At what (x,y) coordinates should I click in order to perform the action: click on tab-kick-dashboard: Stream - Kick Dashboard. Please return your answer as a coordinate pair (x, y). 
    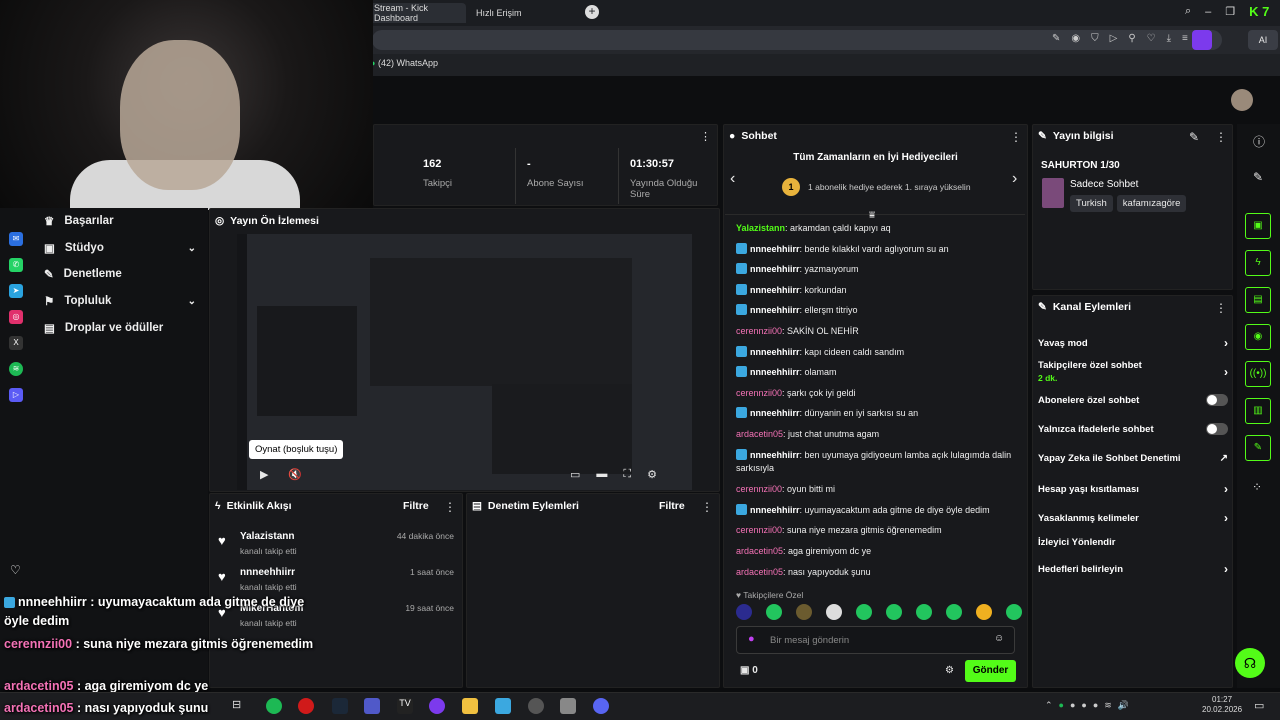
    Looking at the image, I should click on (416, 13).